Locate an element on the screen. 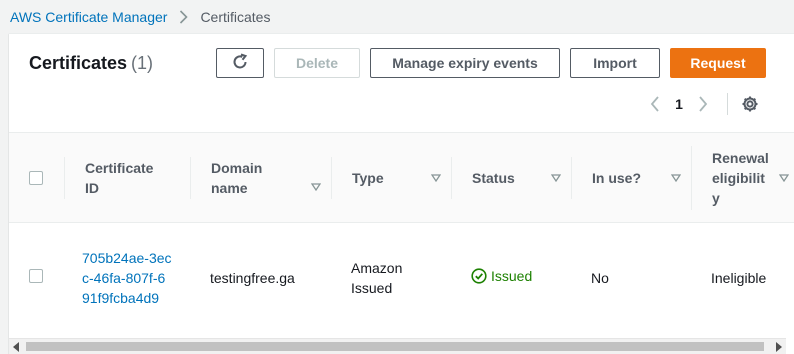  column-label: Certificate ID is located at coordinates (119, 177).